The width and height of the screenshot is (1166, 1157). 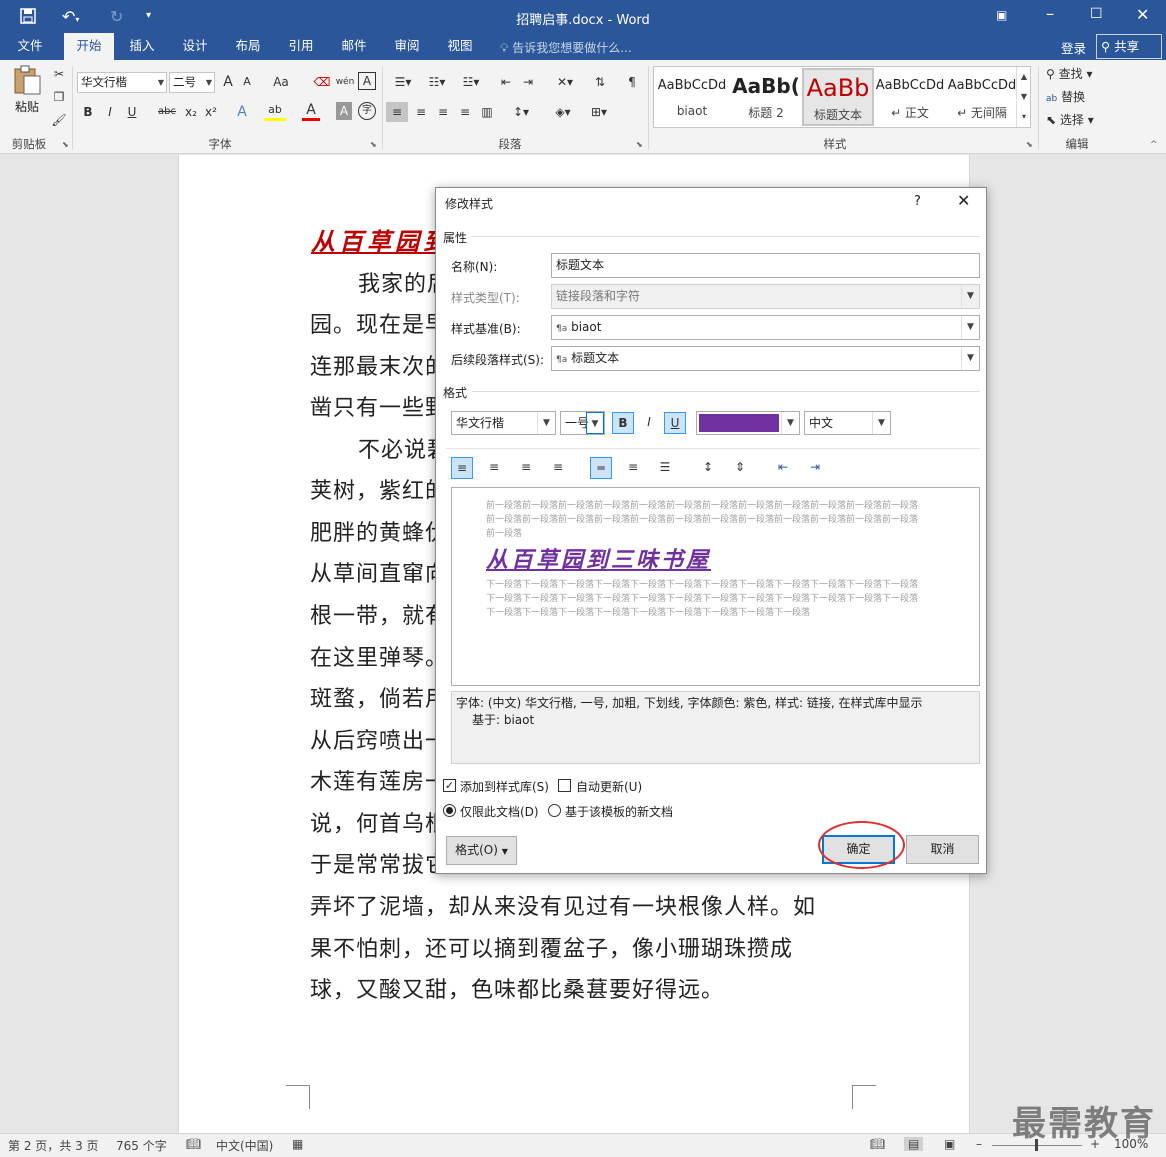 What do you see at coordinates (564, 785) in the screenshot?
I see `auto-update-checkbox` at bounding box center [564, 785].